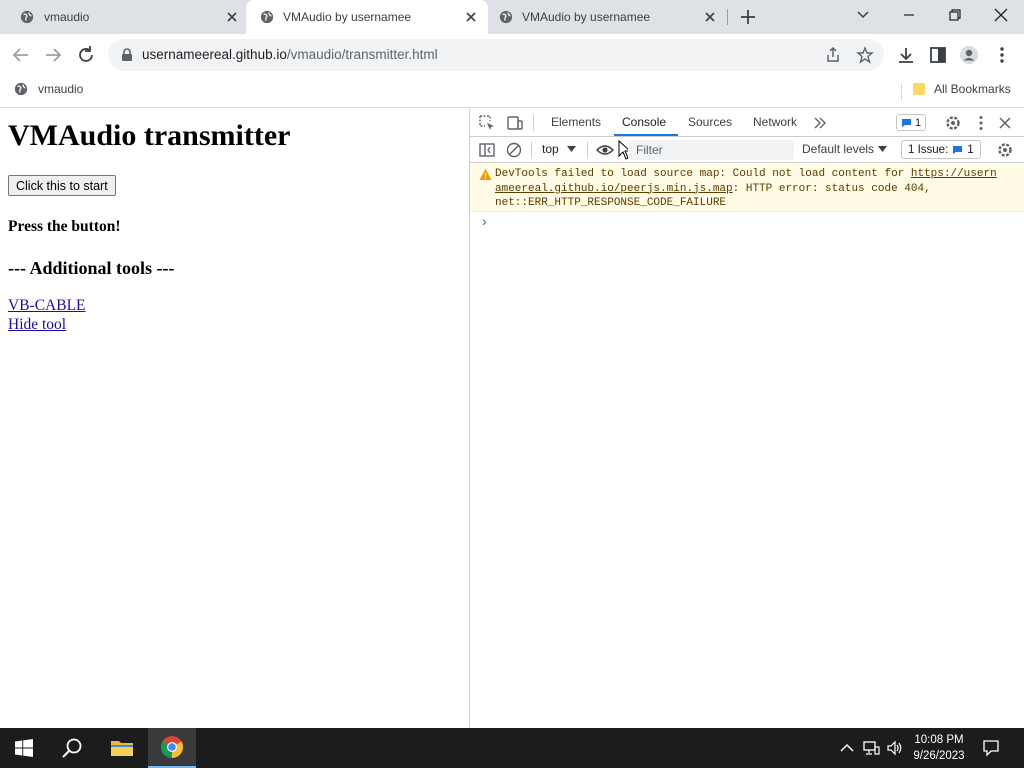  What do you see at coordinates (21, 55) in the screenshot?
I see `back-arrow-icon` at bounding box center [21, 55].